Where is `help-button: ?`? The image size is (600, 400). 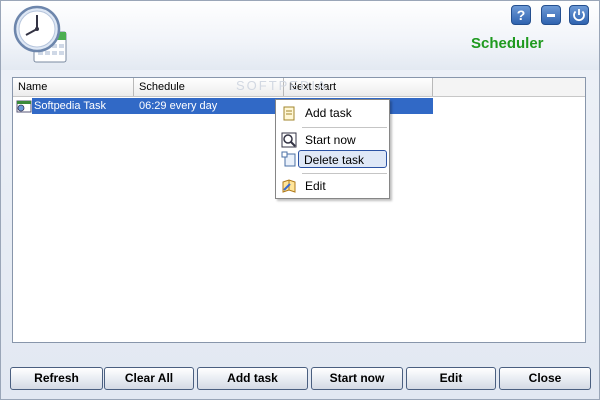
help-button: ? is located at coordinates (521, 15).